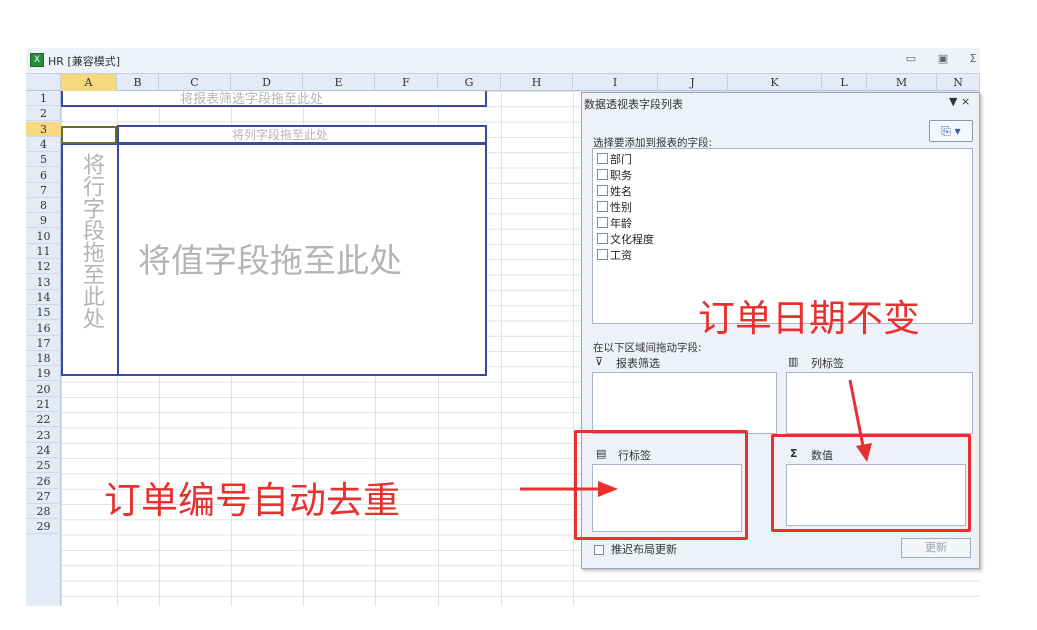 The width and height of the screenshot is (1037, 630). I want to click on column-header-j: J, so click(693, 82).